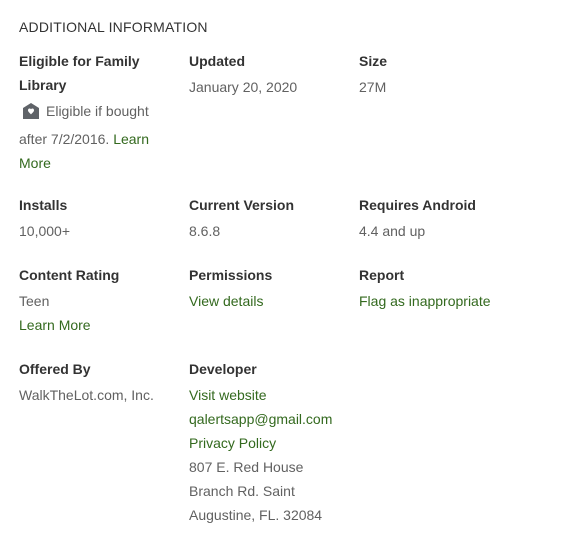 The height and width of the screenshot is (560, 574). Describe the element at coordinates (86, 395) in the screenshot. I see `offered-by-value: WalkTheLot.com, Inc.` at that location.